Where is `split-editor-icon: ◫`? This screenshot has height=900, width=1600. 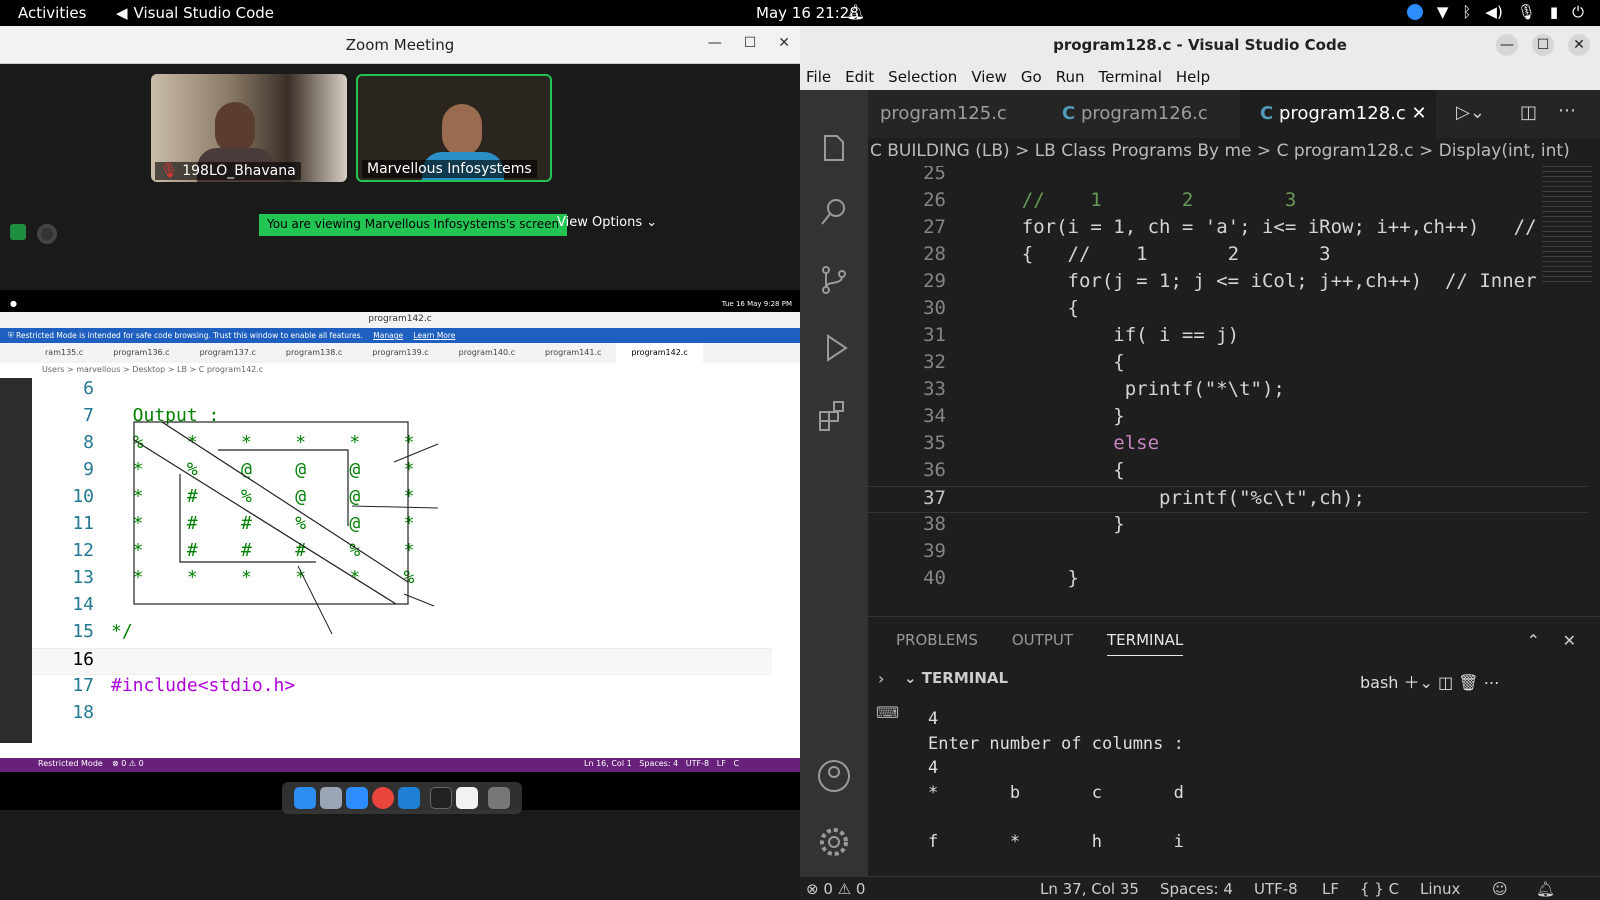
split-editor-icon: ◫ is located at coordinates (1528, 112).